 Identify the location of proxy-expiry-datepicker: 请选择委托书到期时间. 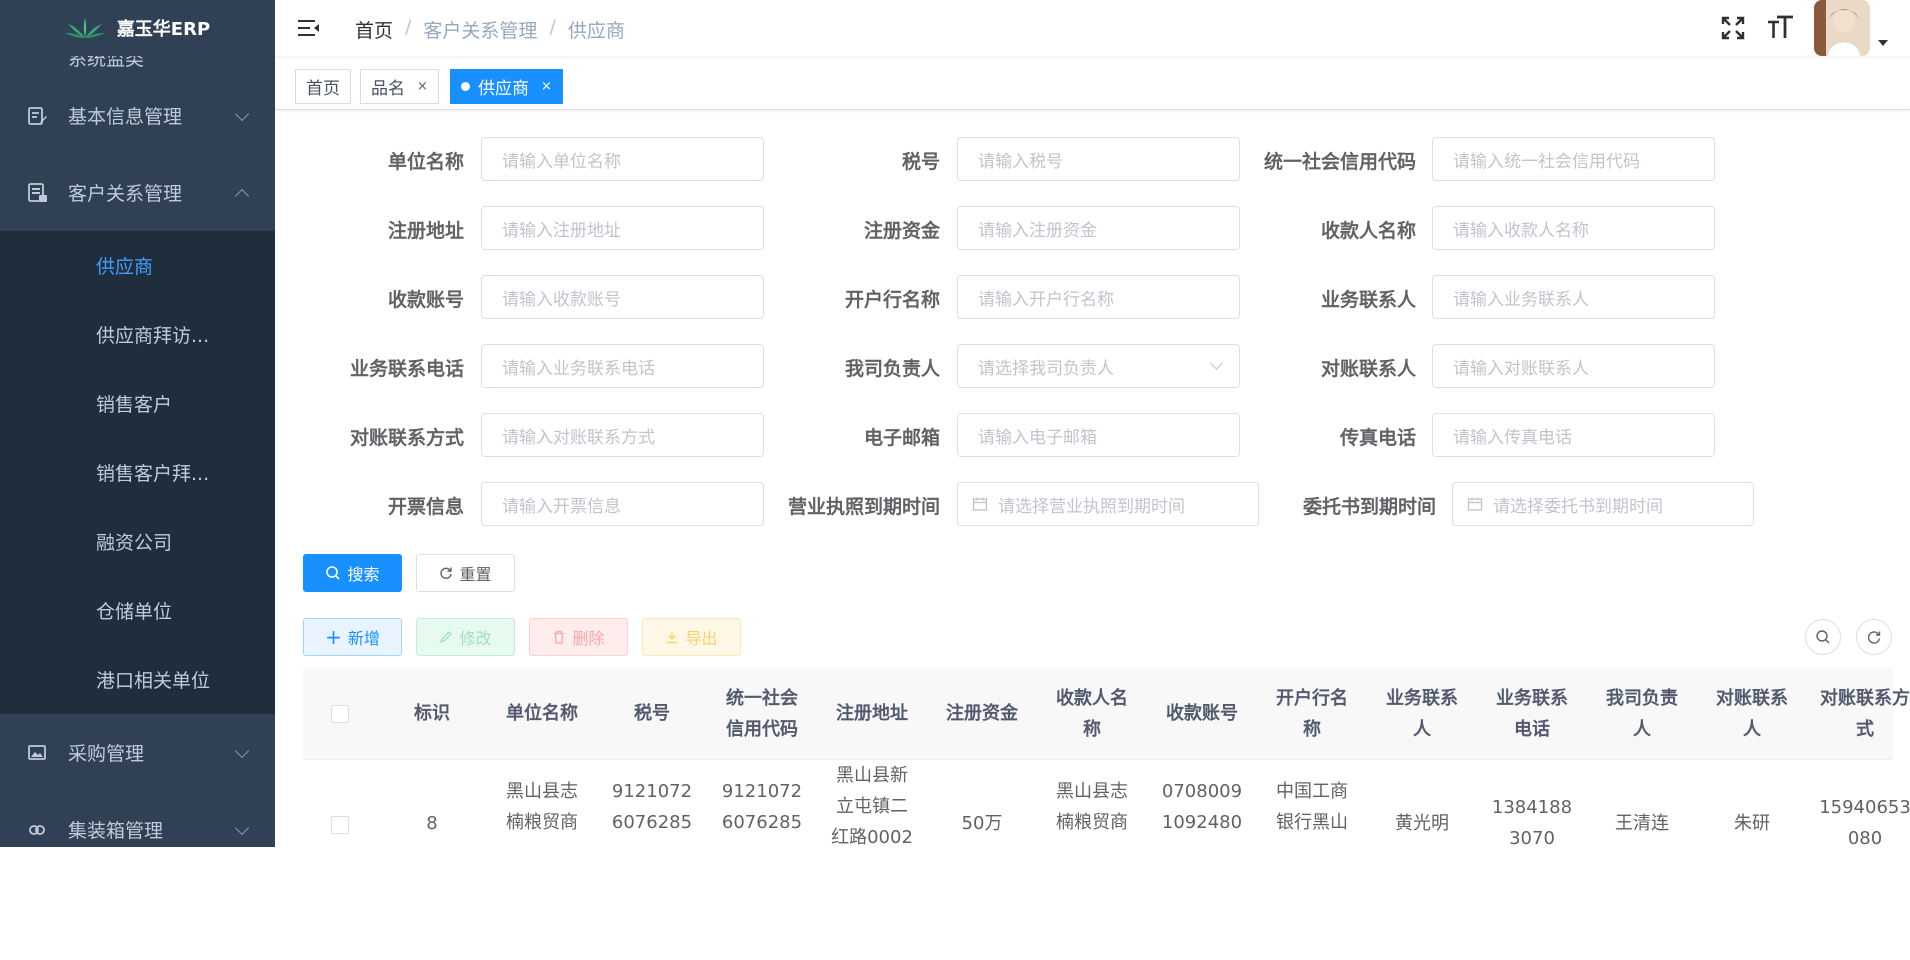
(1603, 504).